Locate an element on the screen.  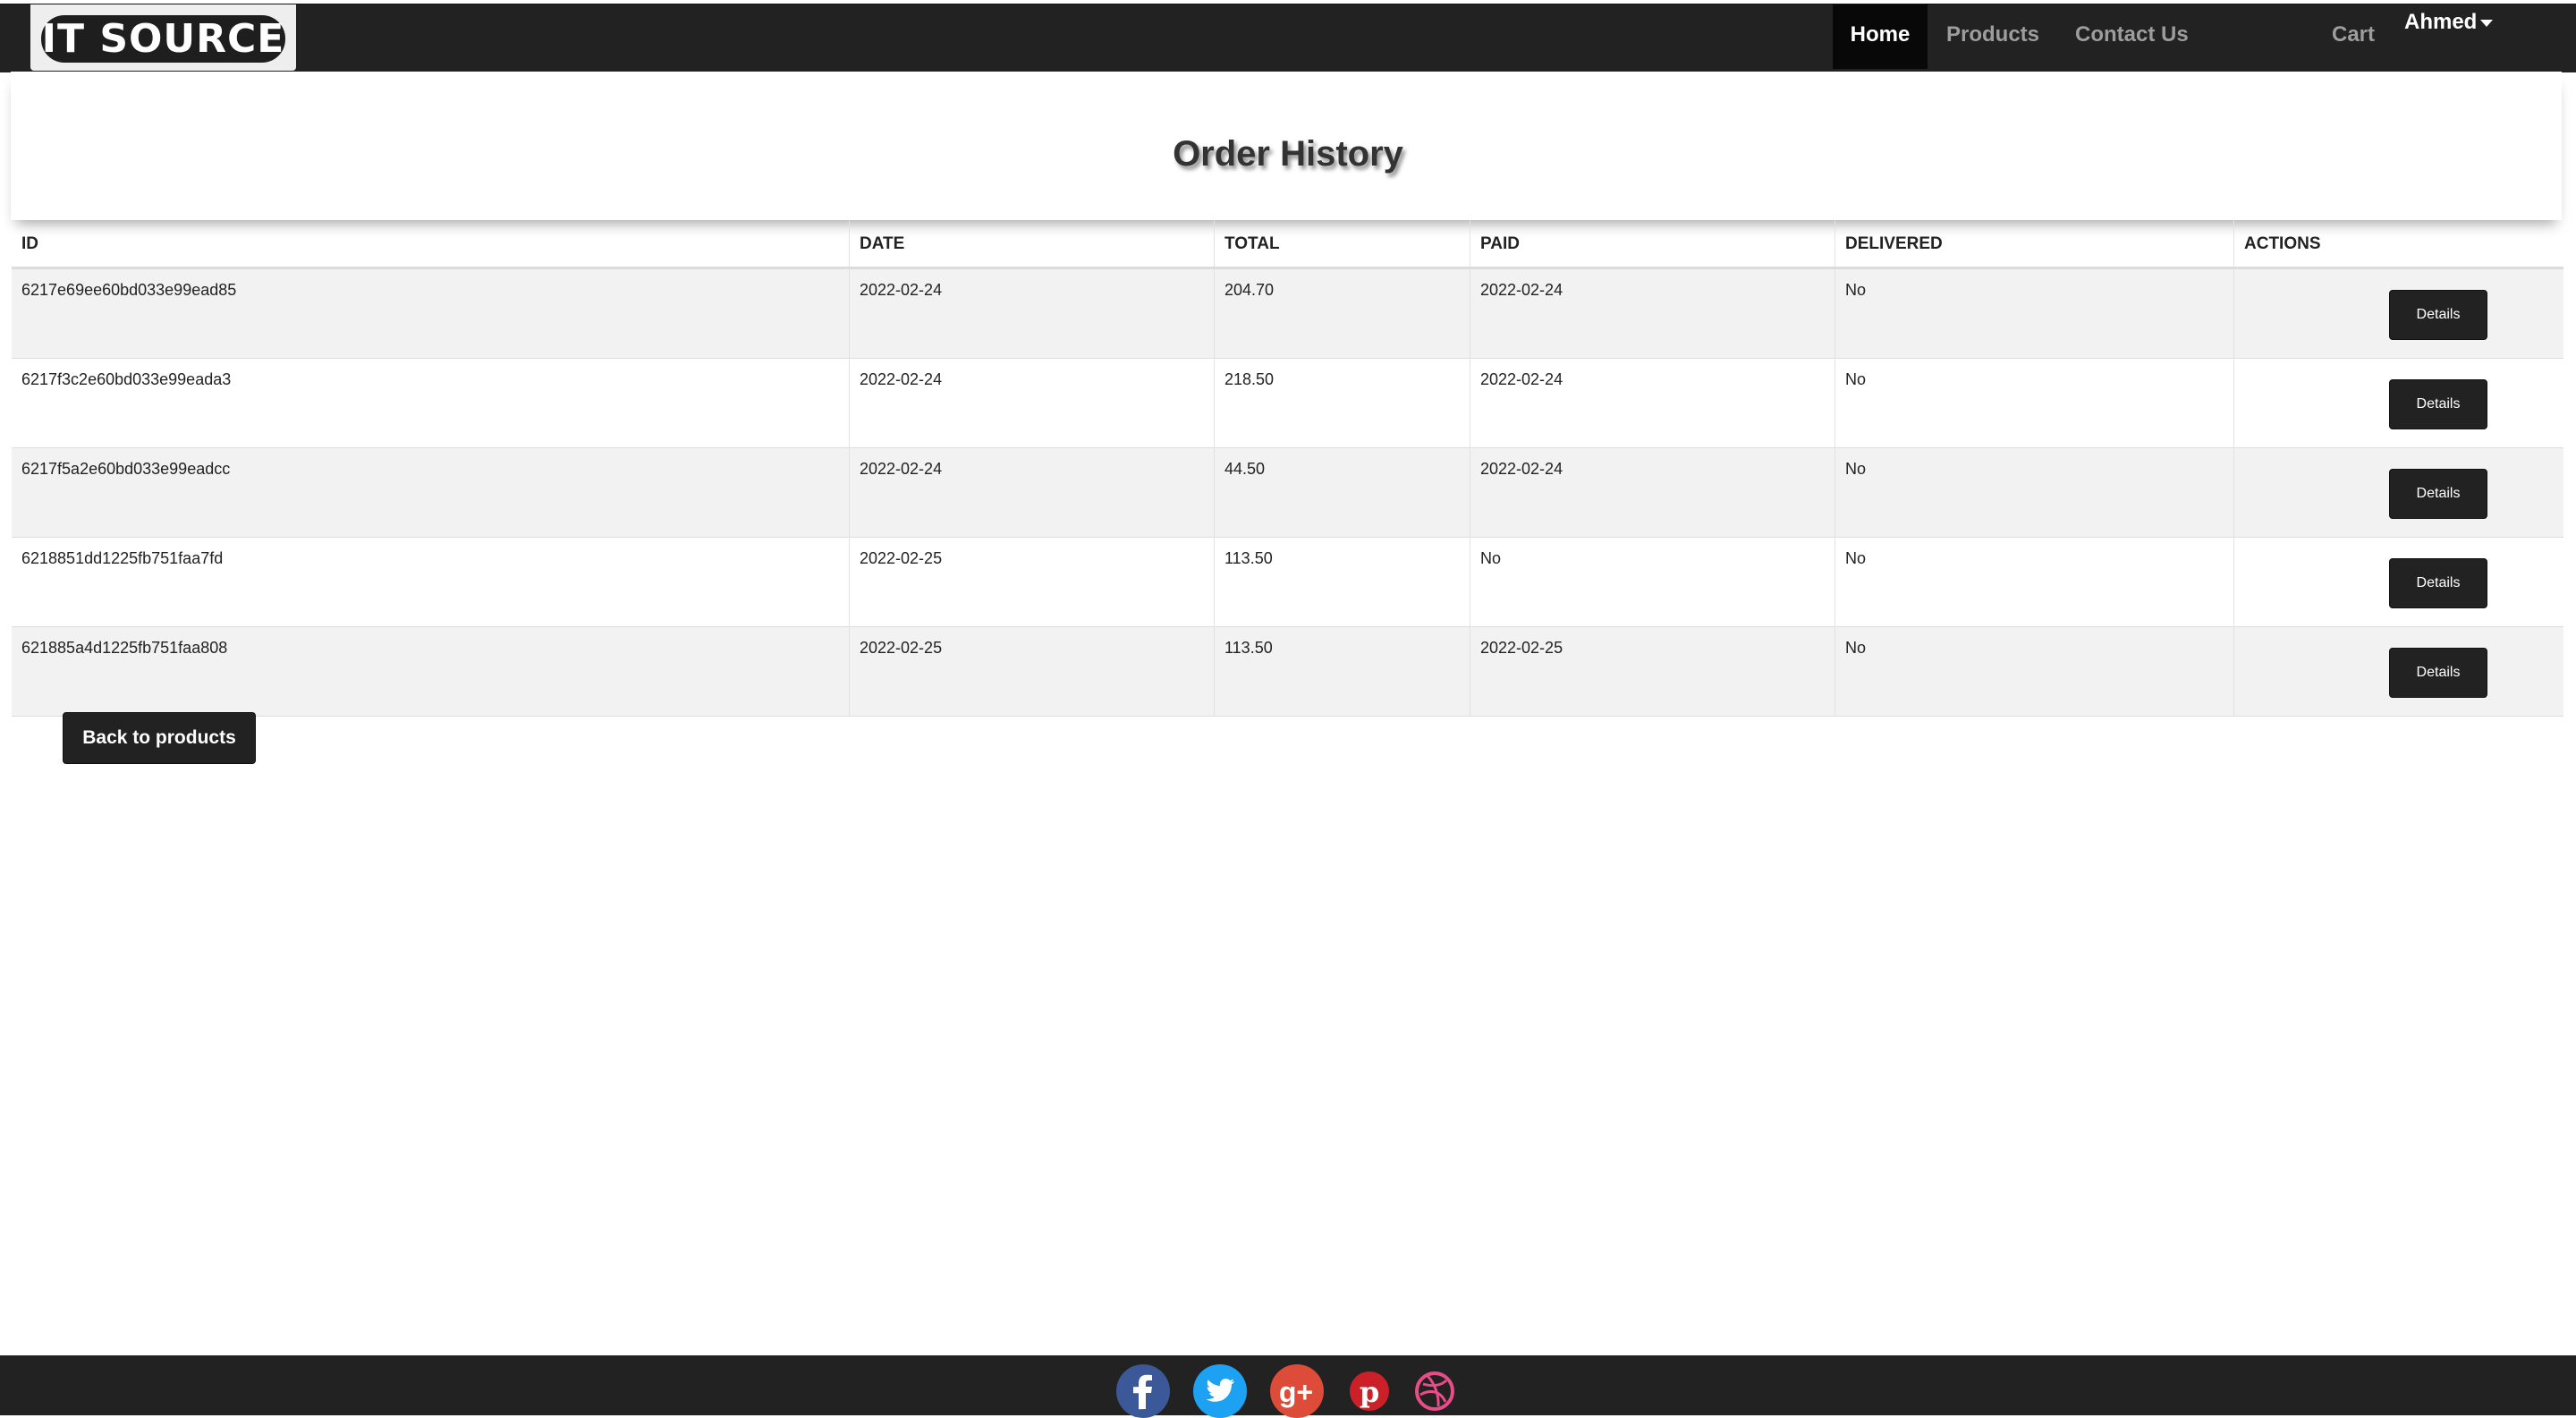
user-name: Ahmed is located at coordinates (2441, 22).